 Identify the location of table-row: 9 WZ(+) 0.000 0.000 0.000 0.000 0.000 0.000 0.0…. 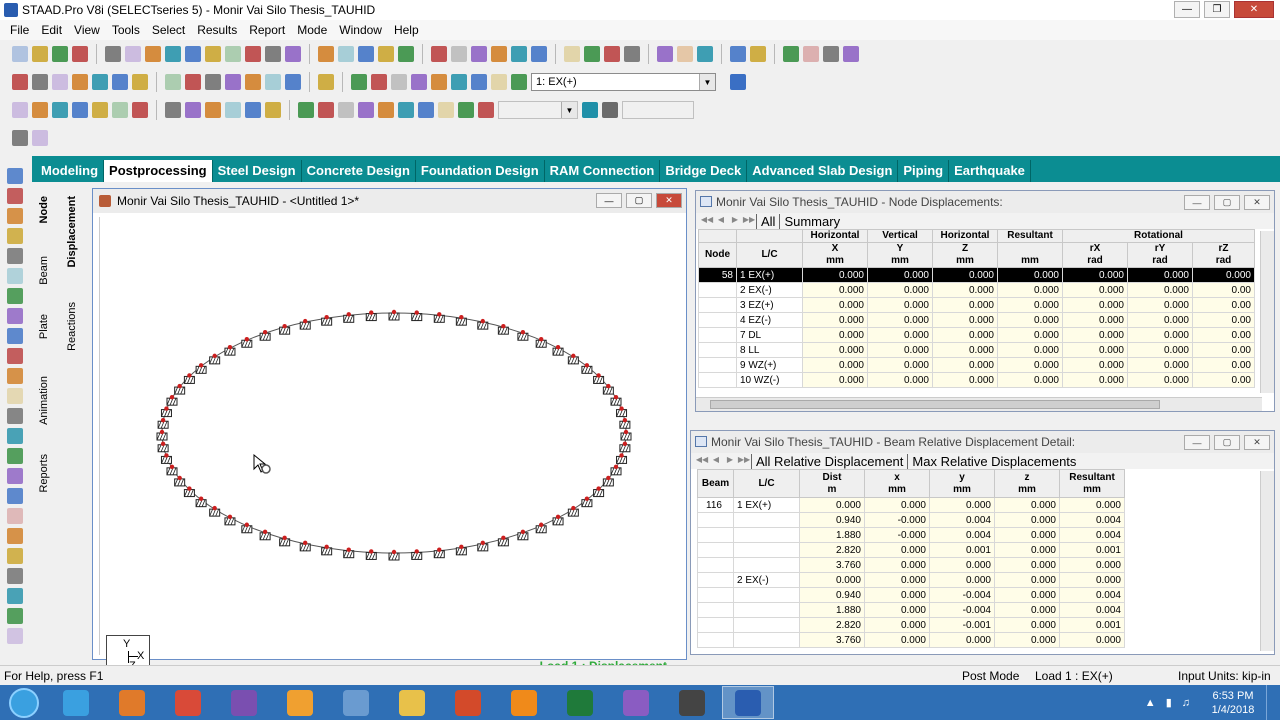
(976, 365).